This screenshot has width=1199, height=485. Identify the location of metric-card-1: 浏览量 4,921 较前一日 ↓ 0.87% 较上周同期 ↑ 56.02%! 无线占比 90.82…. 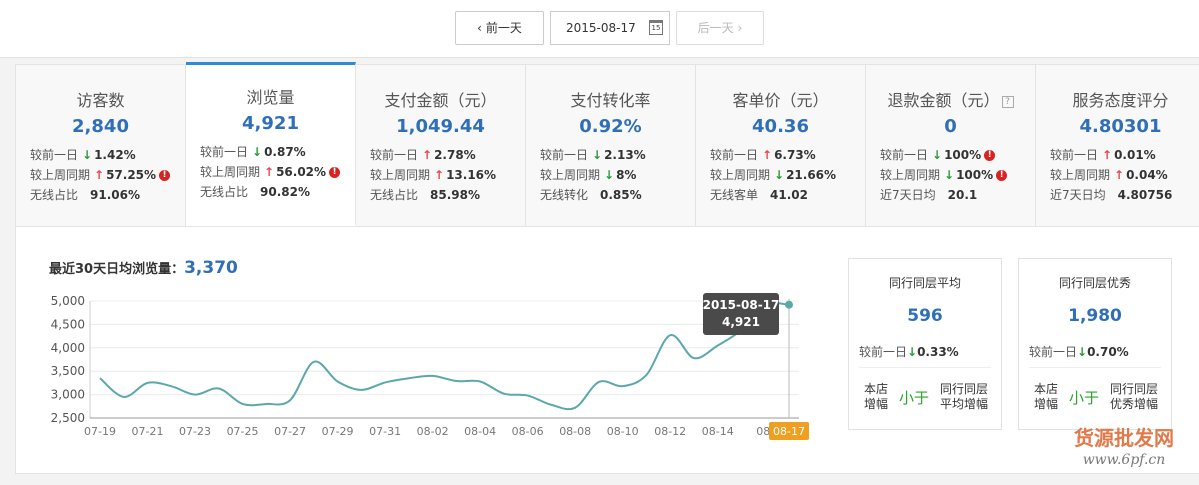
(271, 143).